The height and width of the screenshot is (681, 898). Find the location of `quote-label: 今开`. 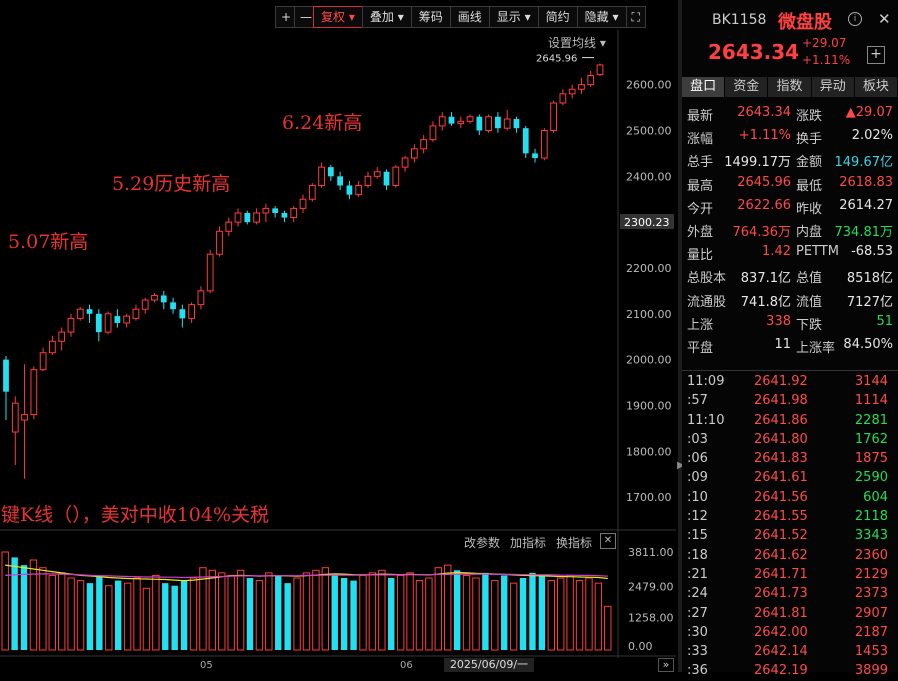

quote-label: 今开 is located at coordinates (700, 209).